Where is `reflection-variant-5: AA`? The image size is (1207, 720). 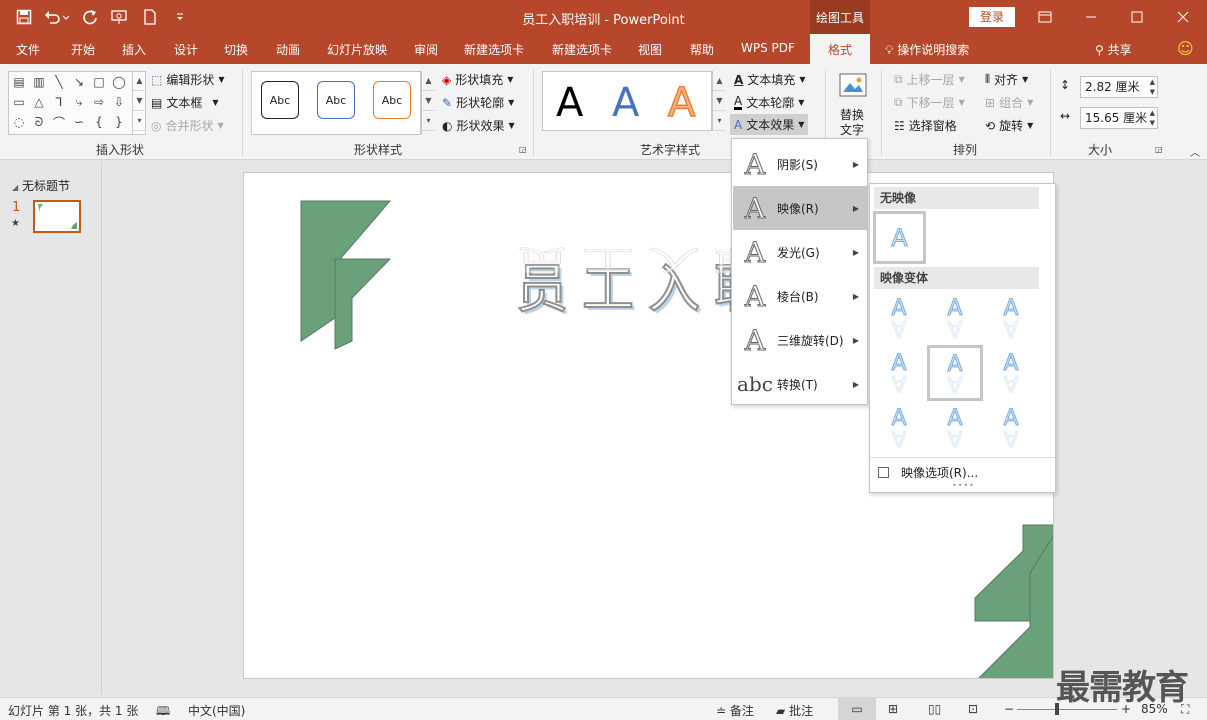 reflection-variant-5: AA is located at coordinates (955, 373).